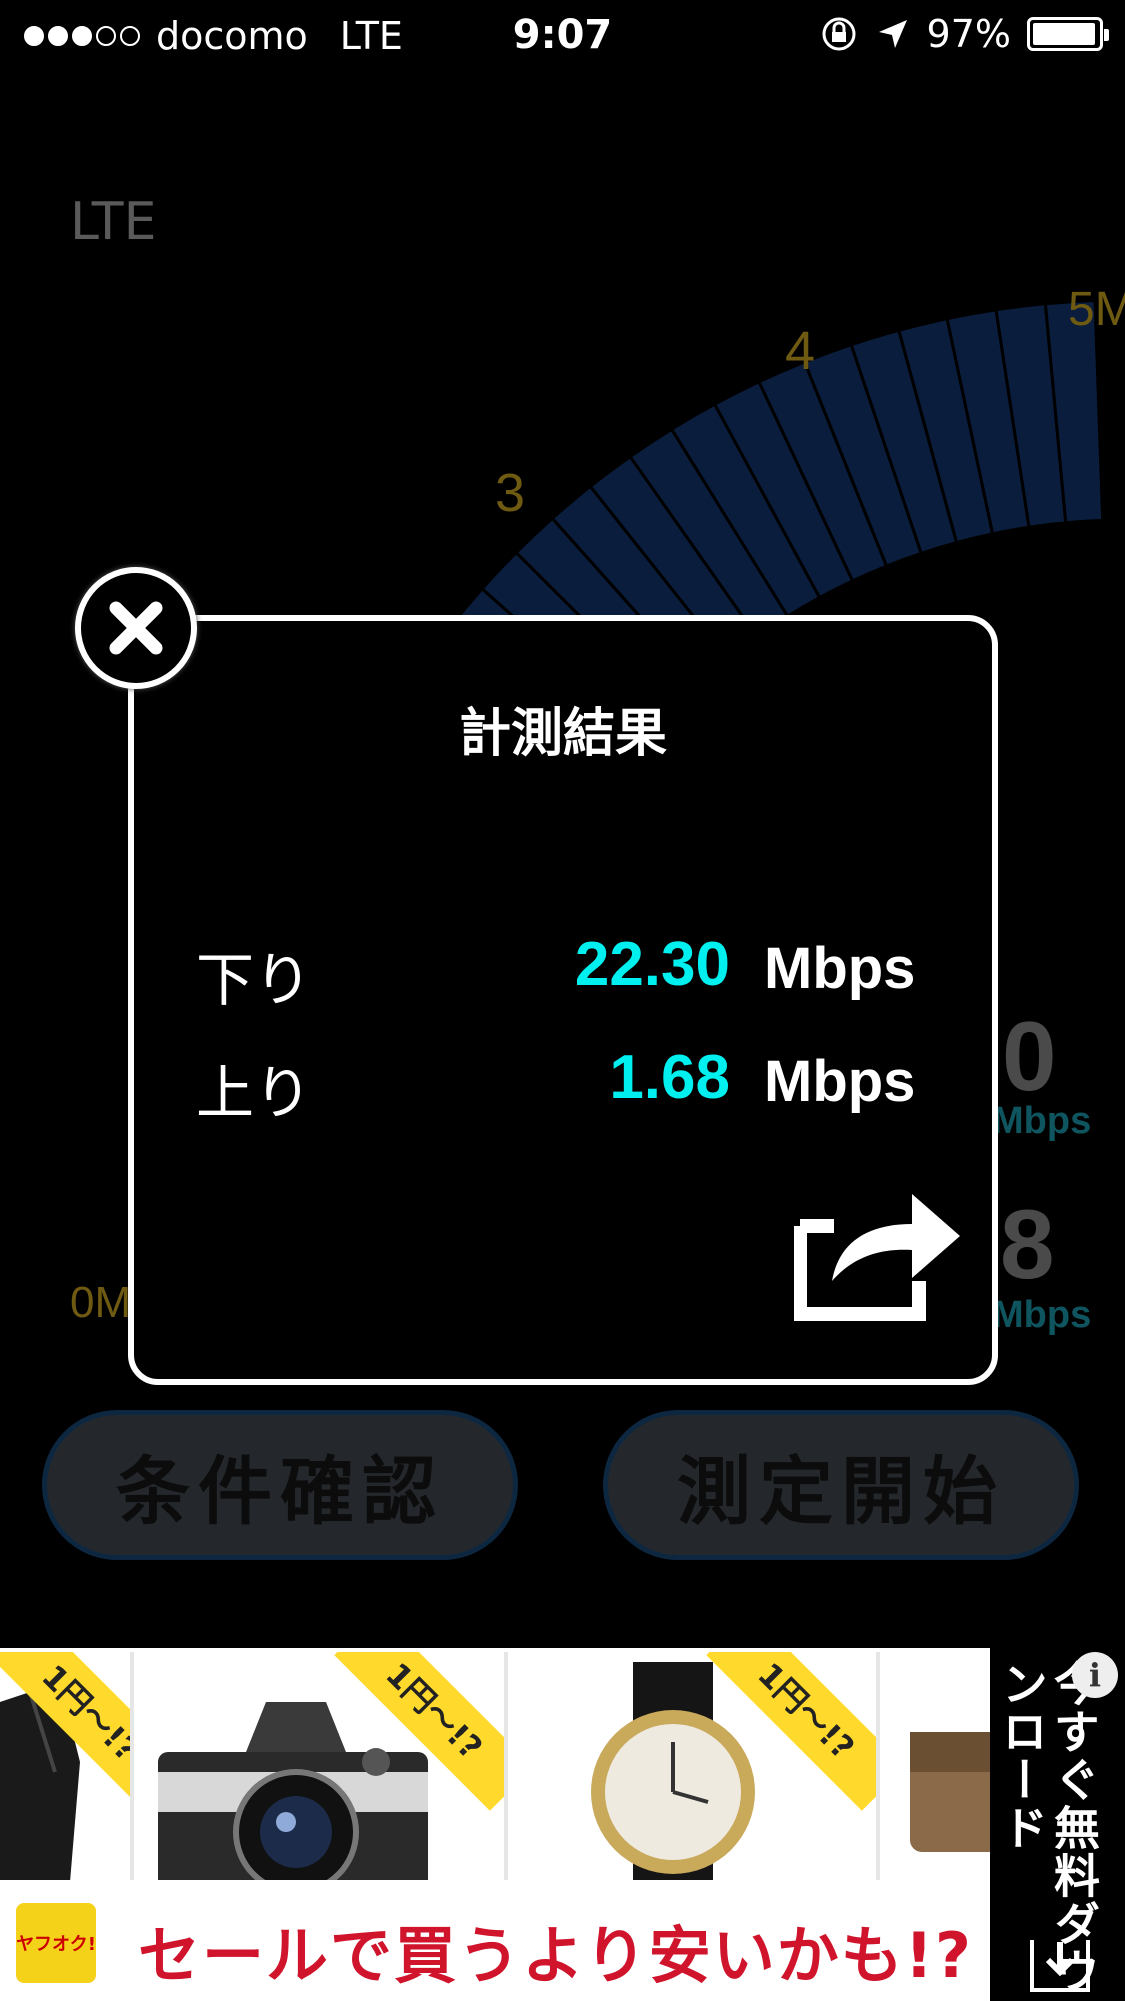  Describe the element at coordinates (1095, 1675) in the screenshot. I see `info-icon: i` at that location.